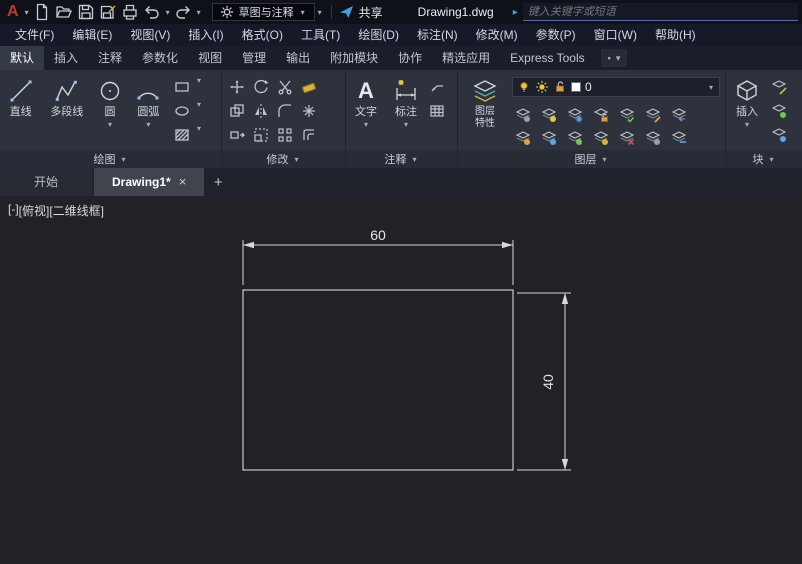 Image resolution: width=802 pixels, height=564 pixels. Describe the element at coordinates (614, 58) in the screenshot. I see `ribbon-display-toggle: ▪ ▾` at that location.